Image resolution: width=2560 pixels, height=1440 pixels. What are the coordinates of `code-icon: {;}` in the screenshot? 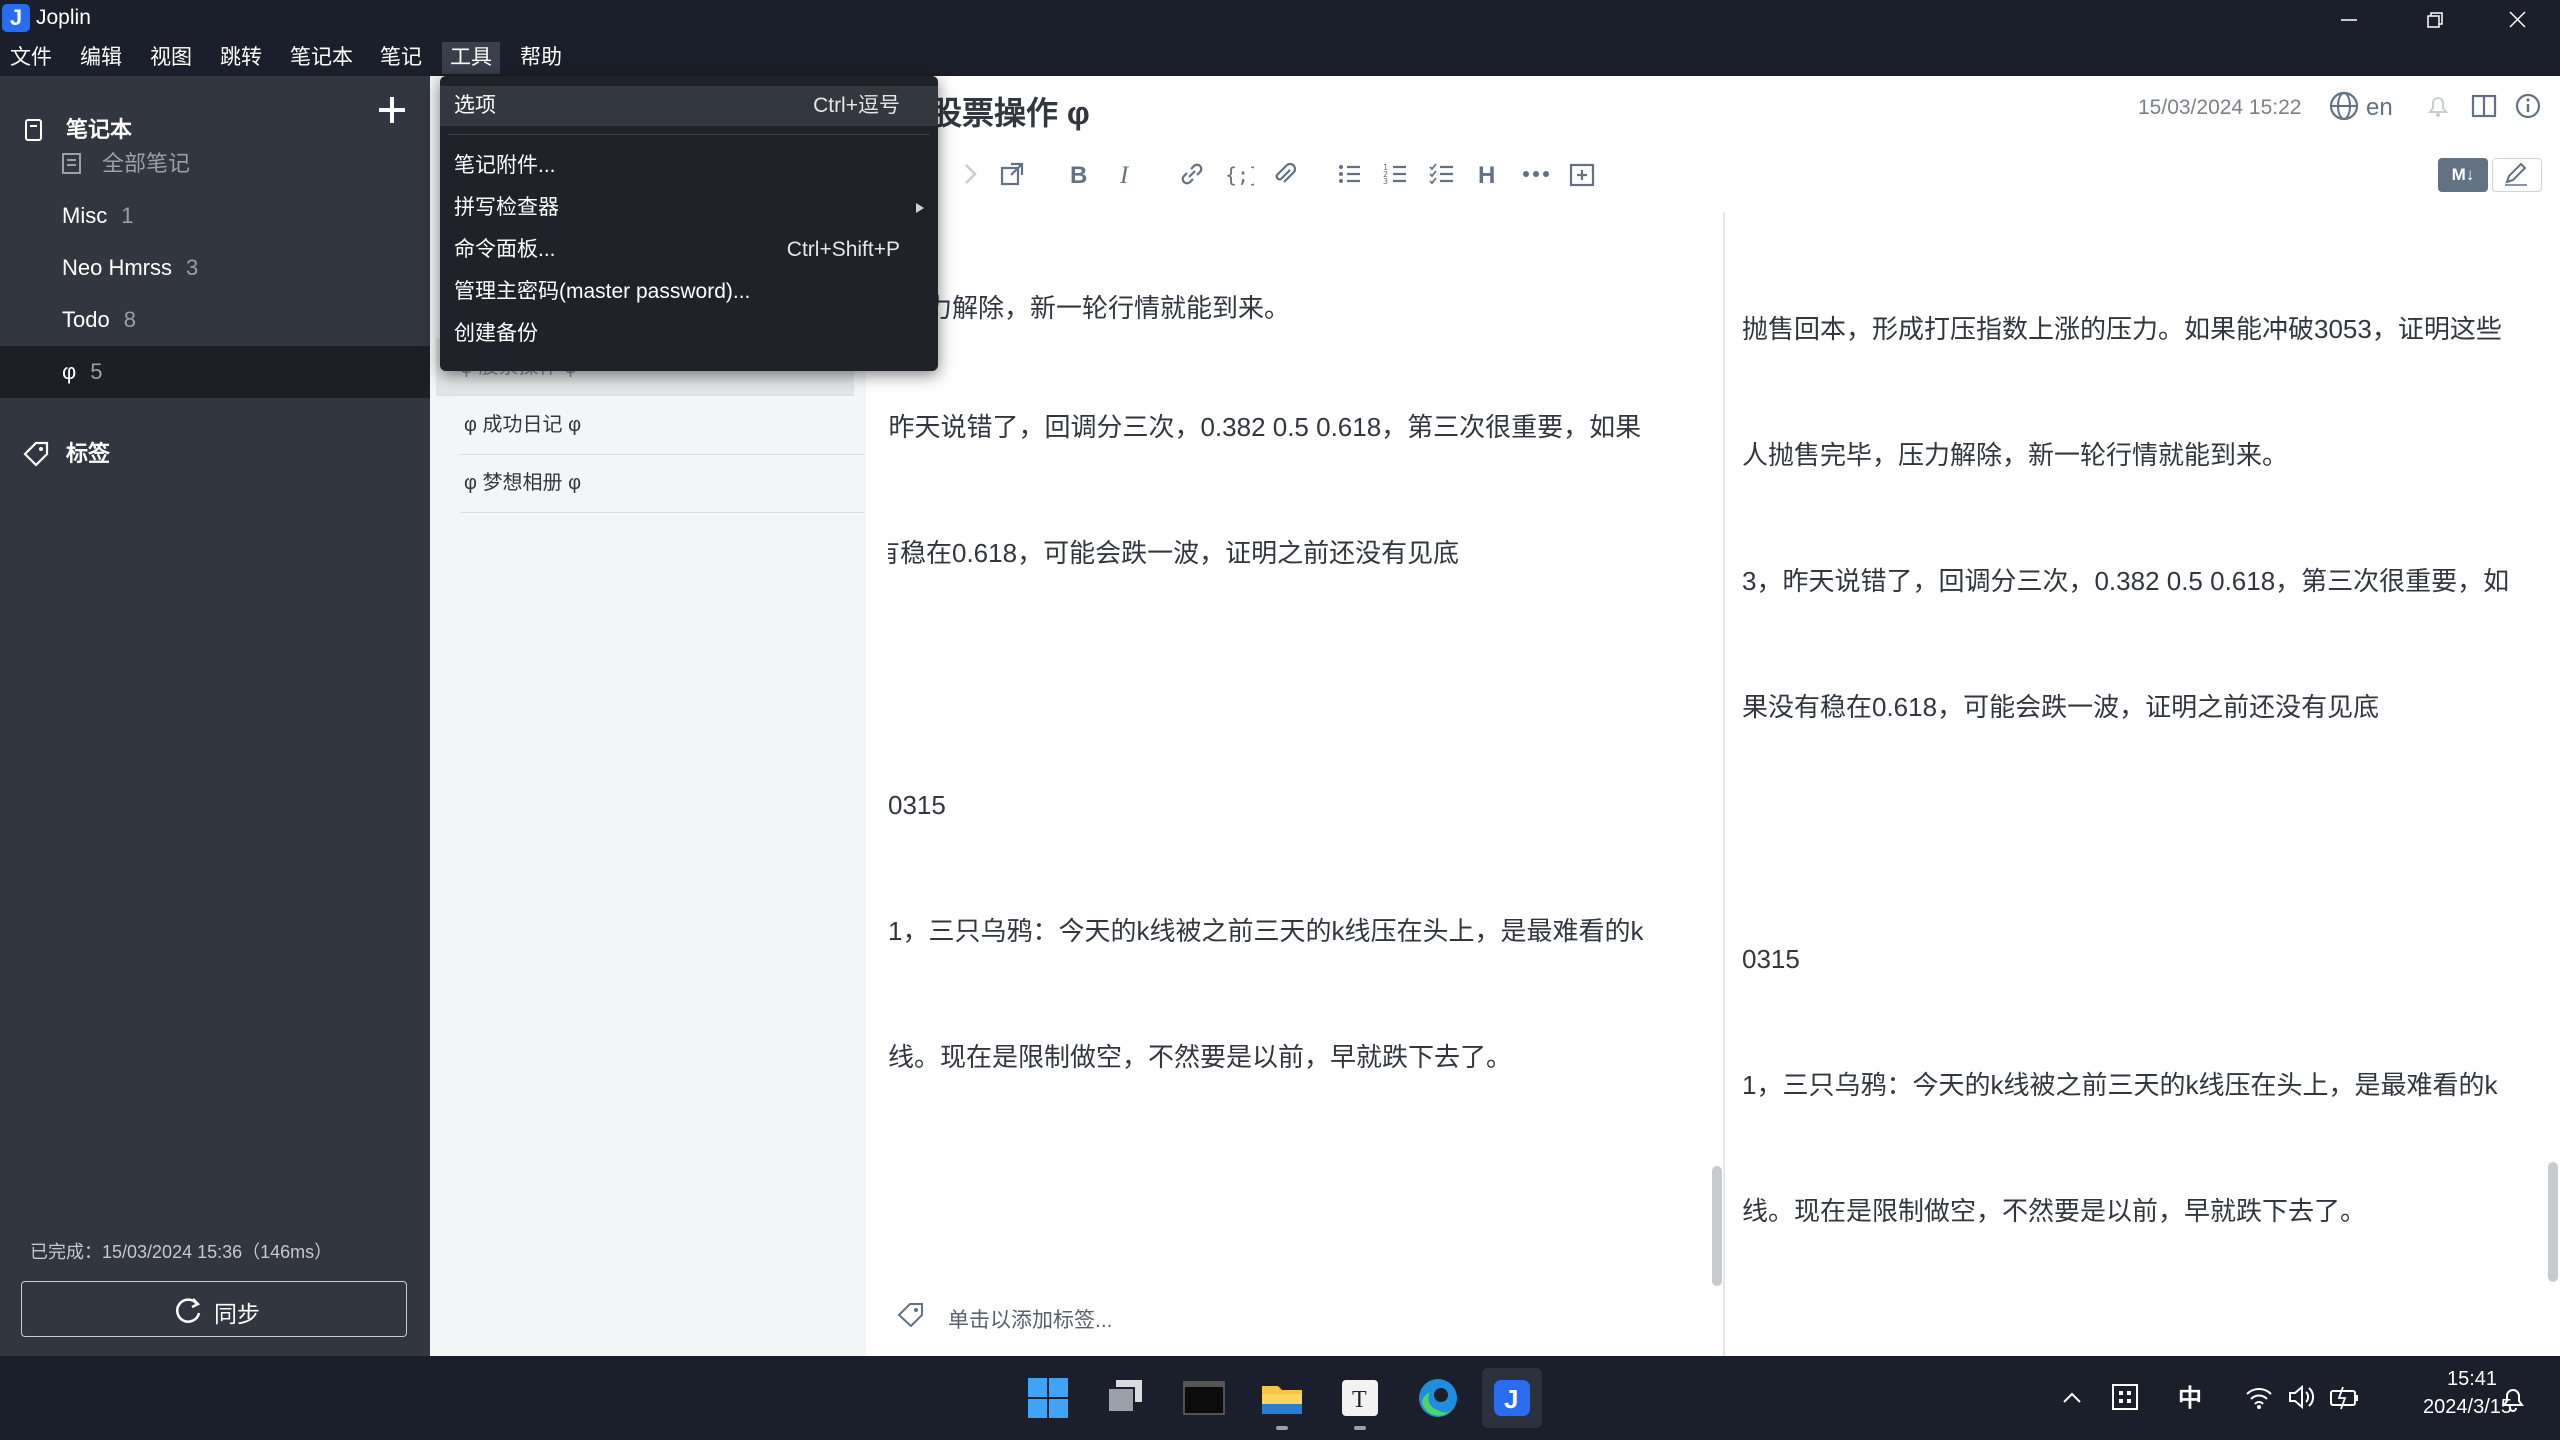 It's located at (1239, 174).